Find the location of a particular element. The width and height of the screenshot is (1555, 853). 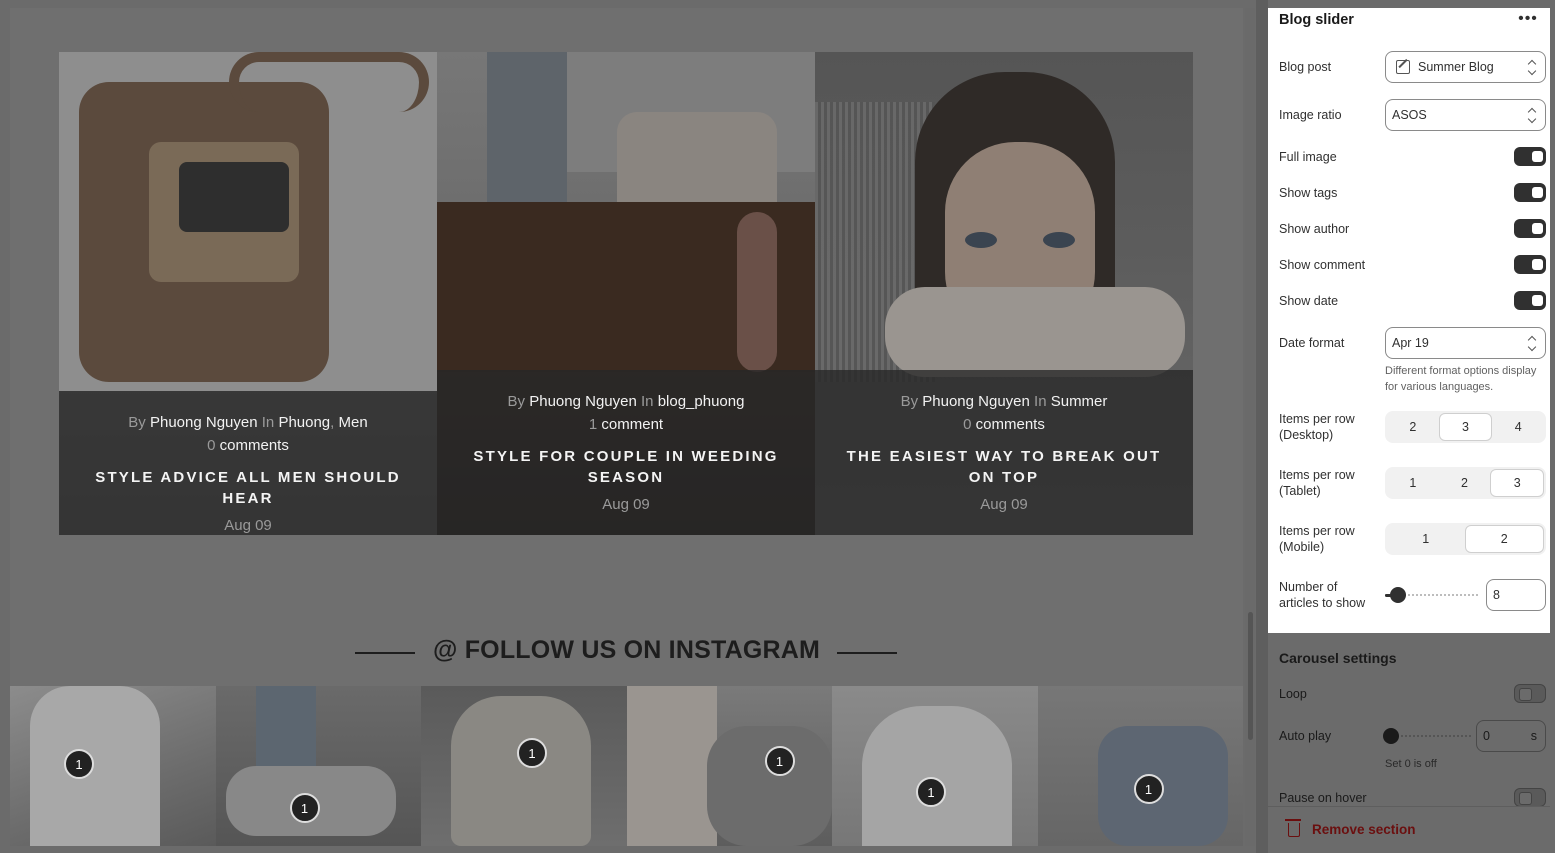

show-comment-label: Show comment is located at coordinates (1322, 265).